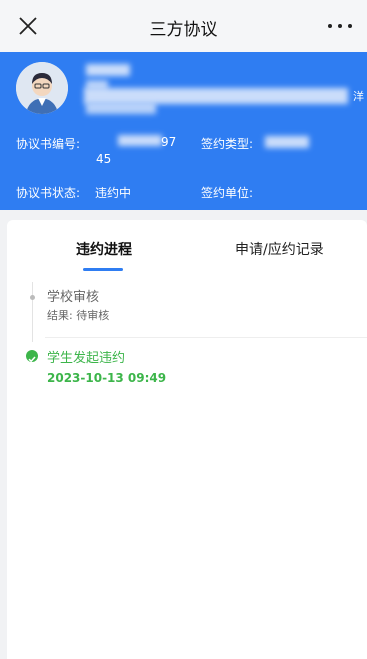  I want to click on timeline-step-title: 学生发起违约, so click(86, 358).